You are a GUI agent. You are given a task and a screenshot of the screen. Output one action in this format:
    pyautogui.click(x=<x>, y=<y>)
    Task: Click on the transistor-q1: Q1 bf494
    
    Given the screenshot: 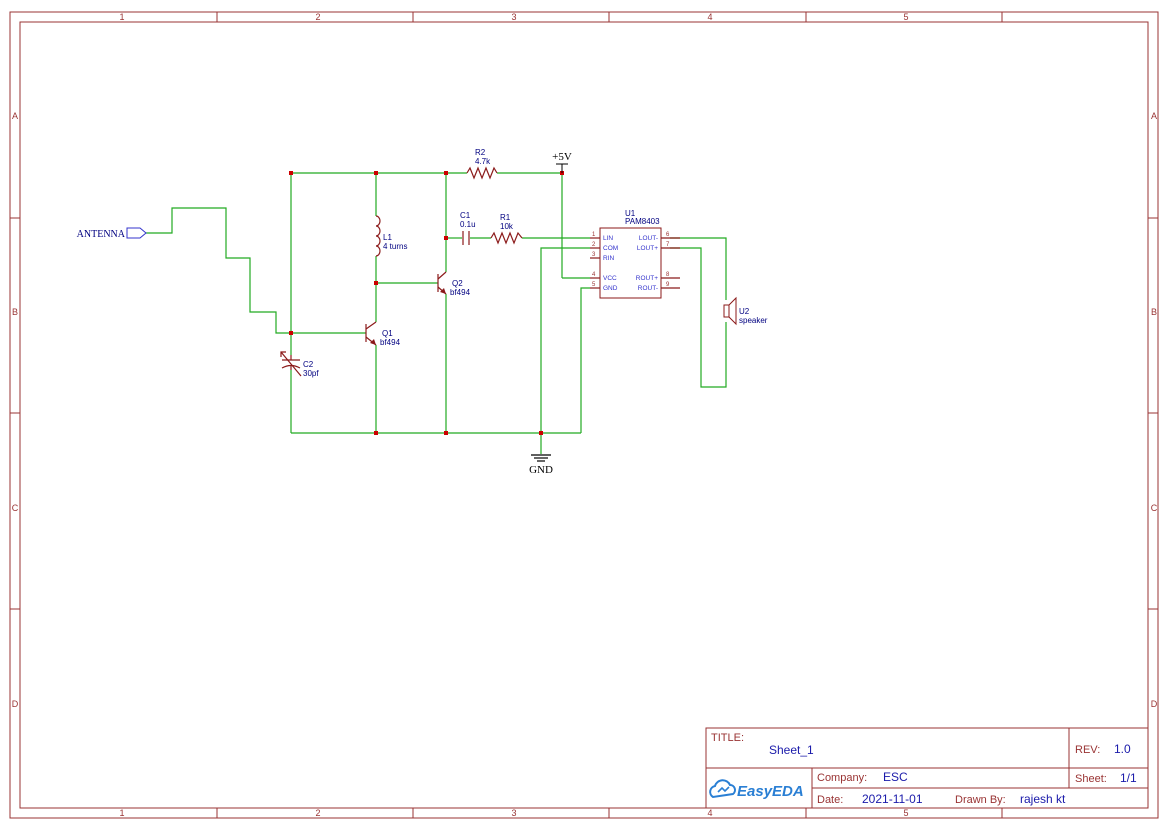 What is the action you would take?
    pyautogui.click(x=383, y=334)
    